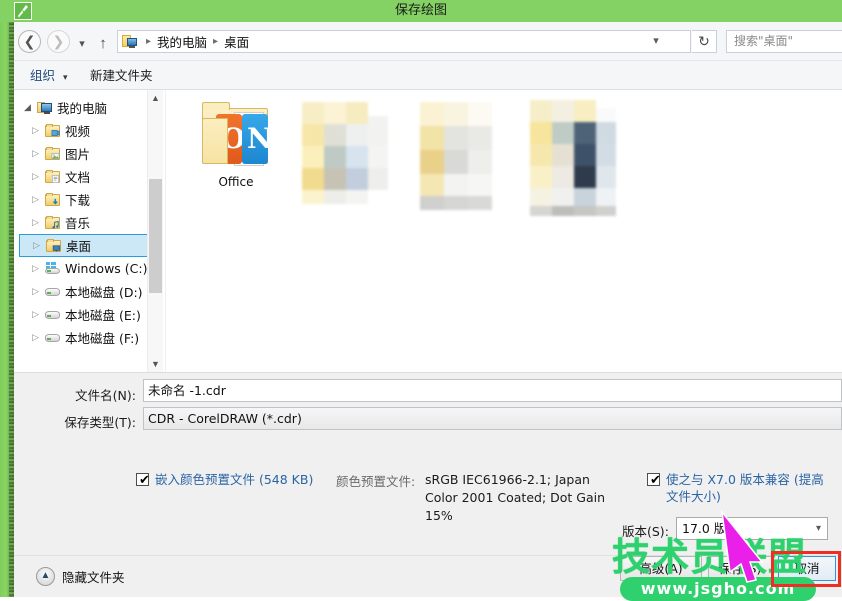  I want to click on tree-item-label: 下载, so click(78, 200).